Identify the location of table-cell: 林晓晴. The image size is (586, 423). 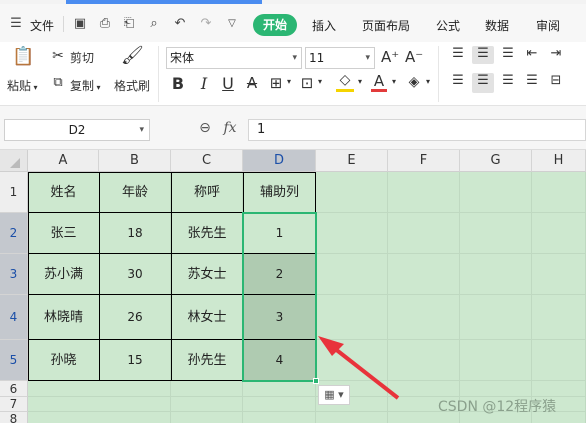
(63, 317).